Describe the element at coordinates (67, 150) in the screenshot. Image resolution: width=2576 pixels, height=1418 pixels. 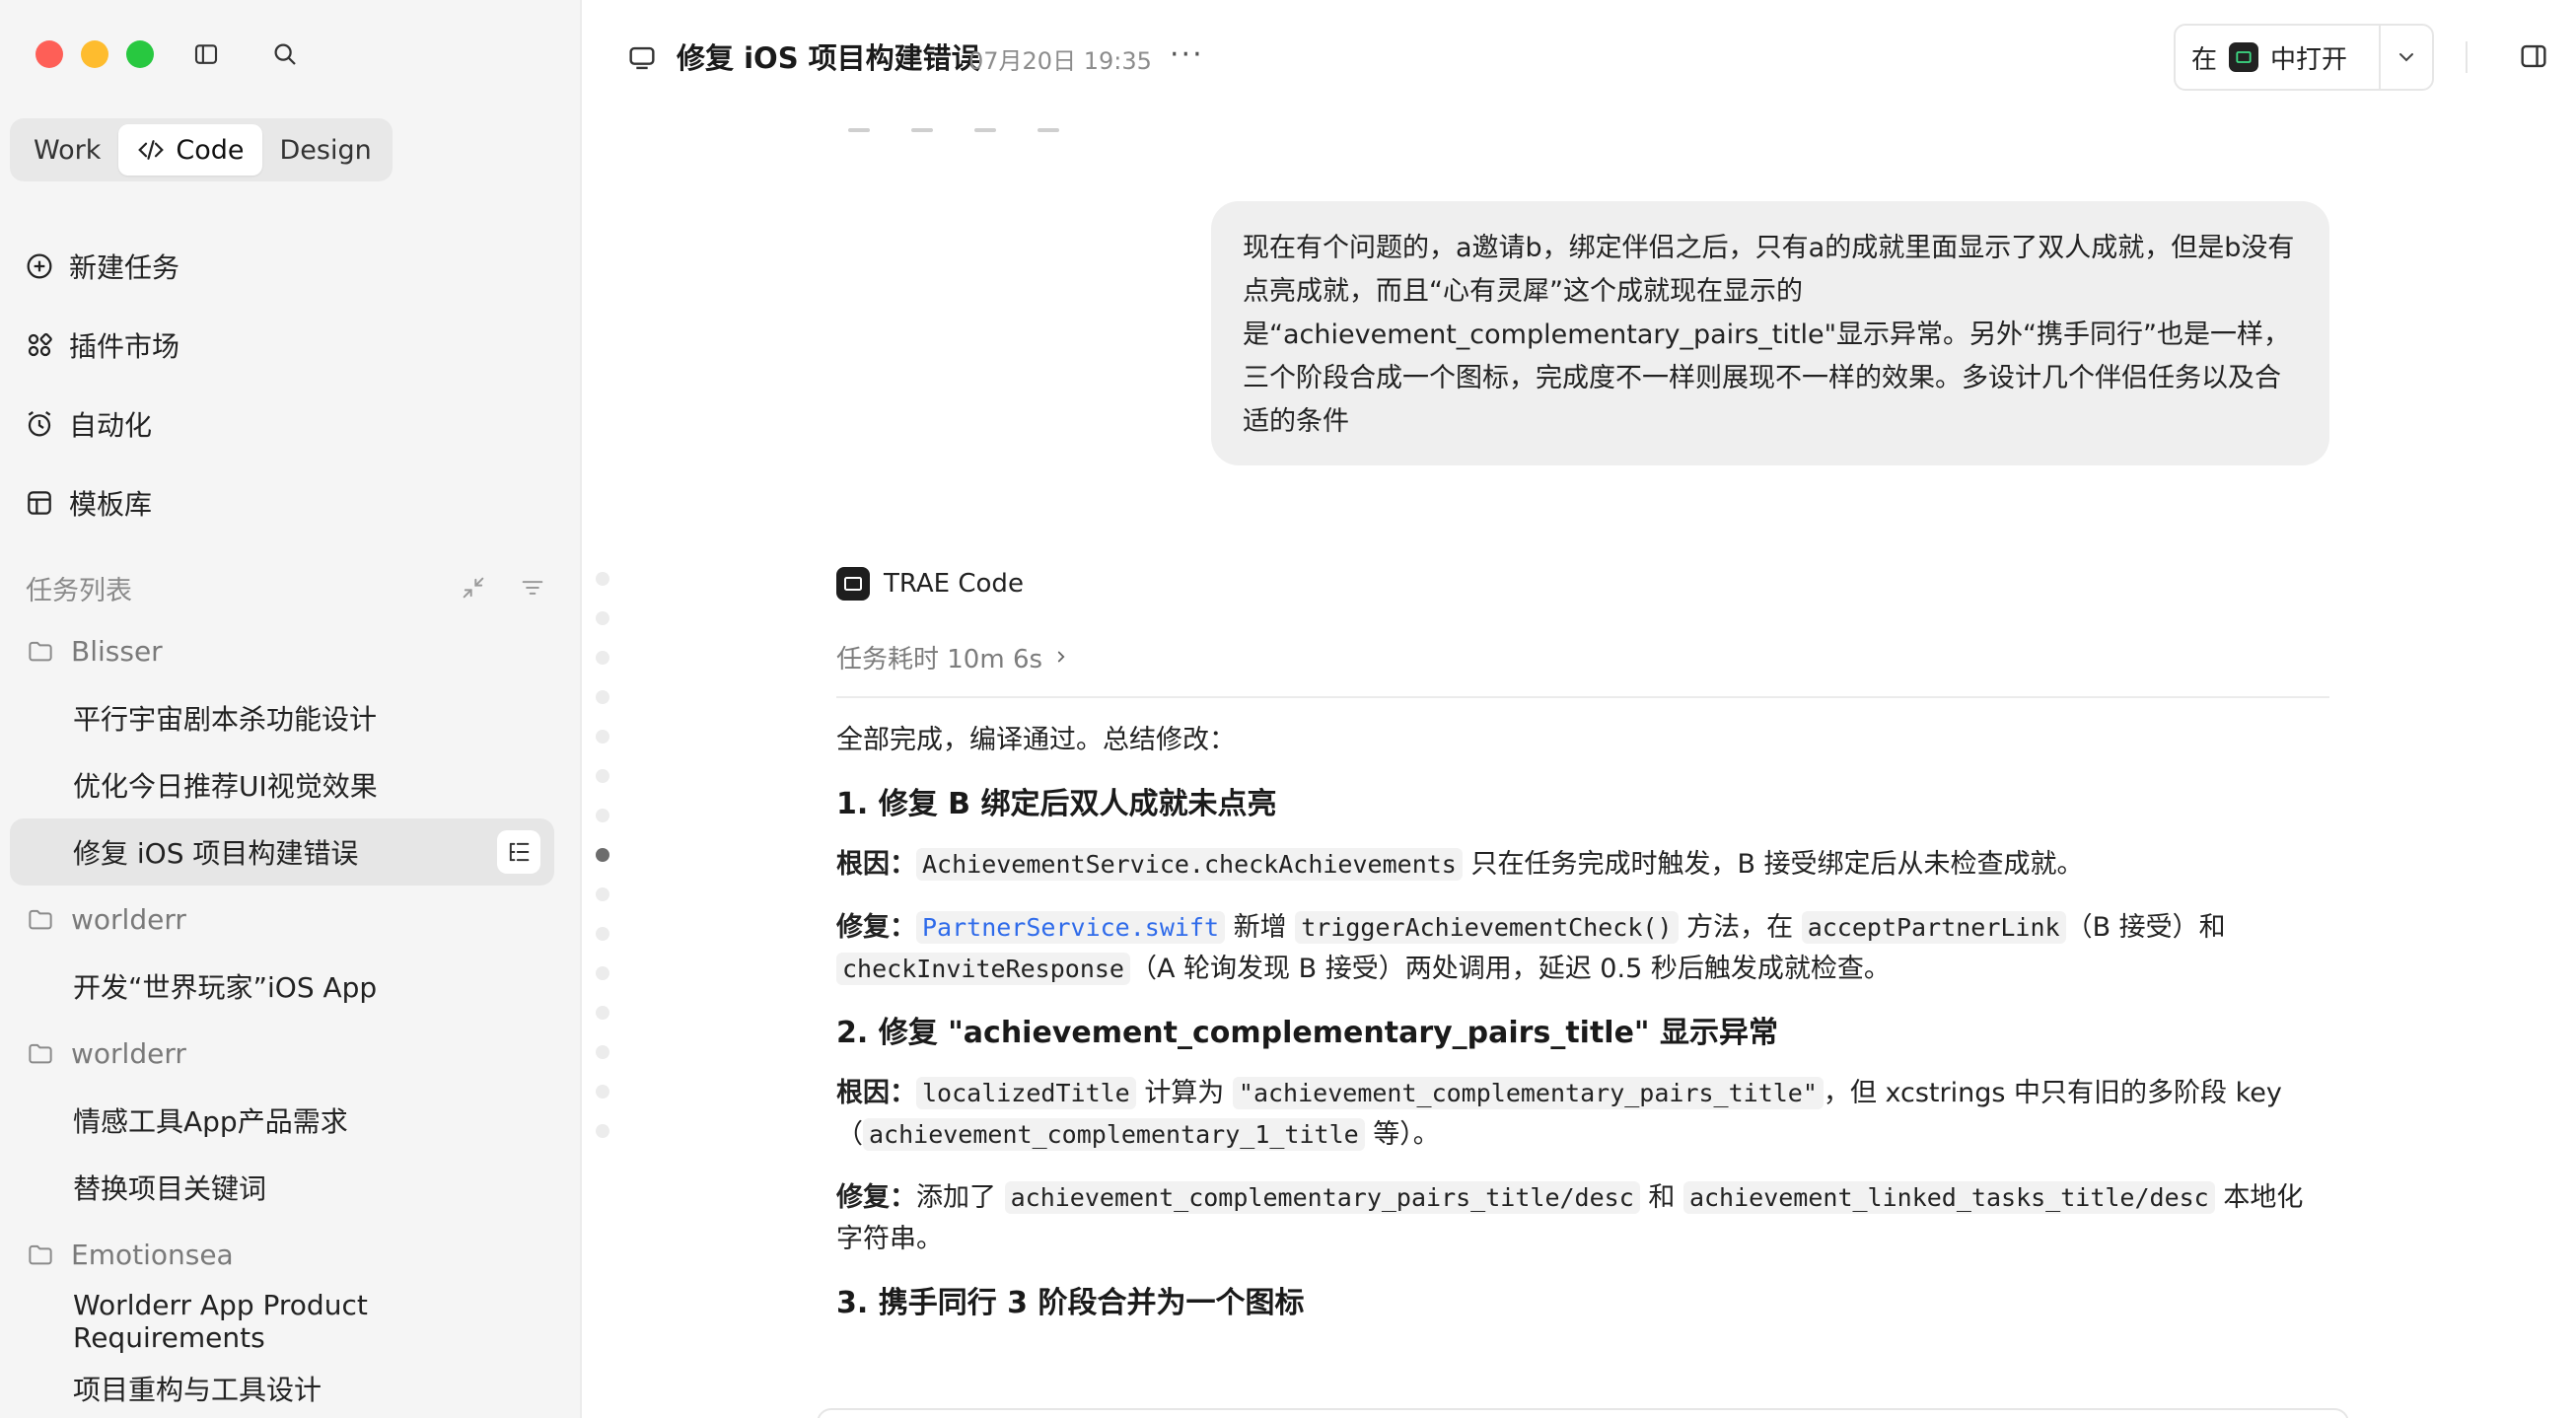
I see `mode-work-tab: Work` at that location.